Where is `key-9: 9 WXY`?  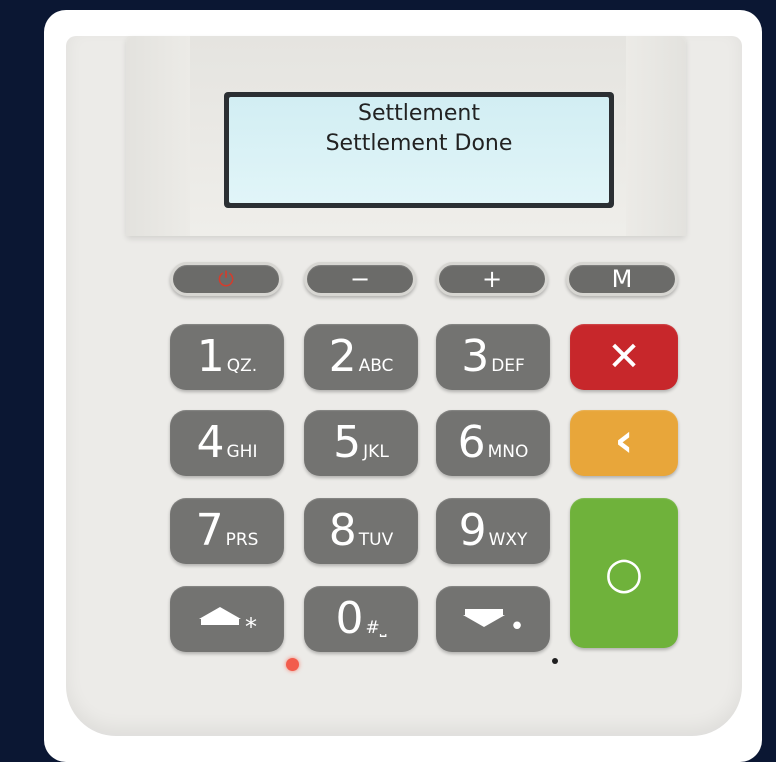
key-9: 9 WXY is located at coordinates (493, 531).